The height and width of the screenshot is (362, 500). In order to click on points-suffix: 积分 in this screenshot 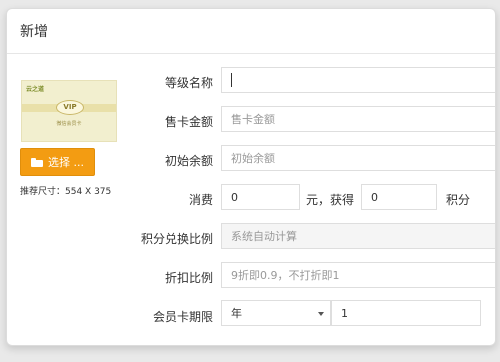, I will do `click(458, 200)`.